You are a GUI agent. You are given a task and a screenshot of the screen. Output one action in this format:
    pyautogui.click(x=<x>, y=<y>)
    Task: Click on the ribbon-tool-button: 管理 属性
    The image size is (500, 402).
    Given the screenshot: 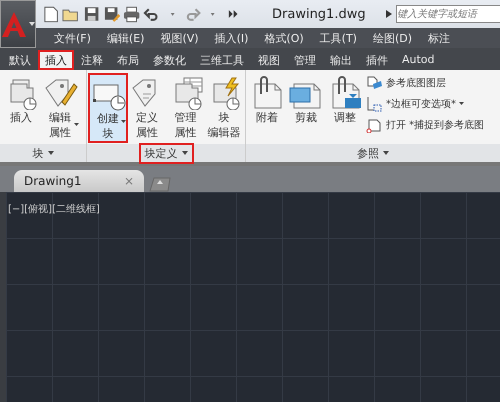 What is the action you would take?
    pyautogui.click(x=185, y=109)
    